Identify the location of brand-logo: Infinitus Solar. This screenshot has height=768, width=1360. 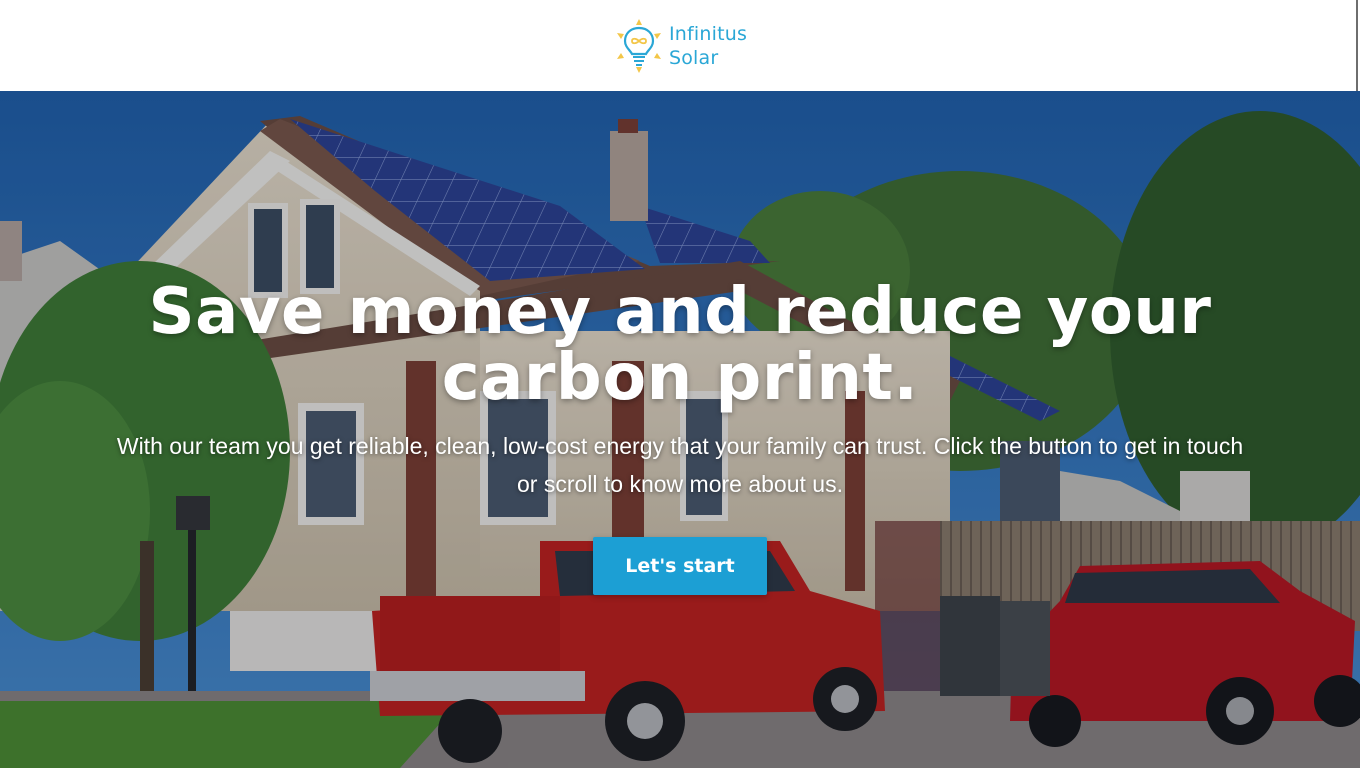
(681, 45).